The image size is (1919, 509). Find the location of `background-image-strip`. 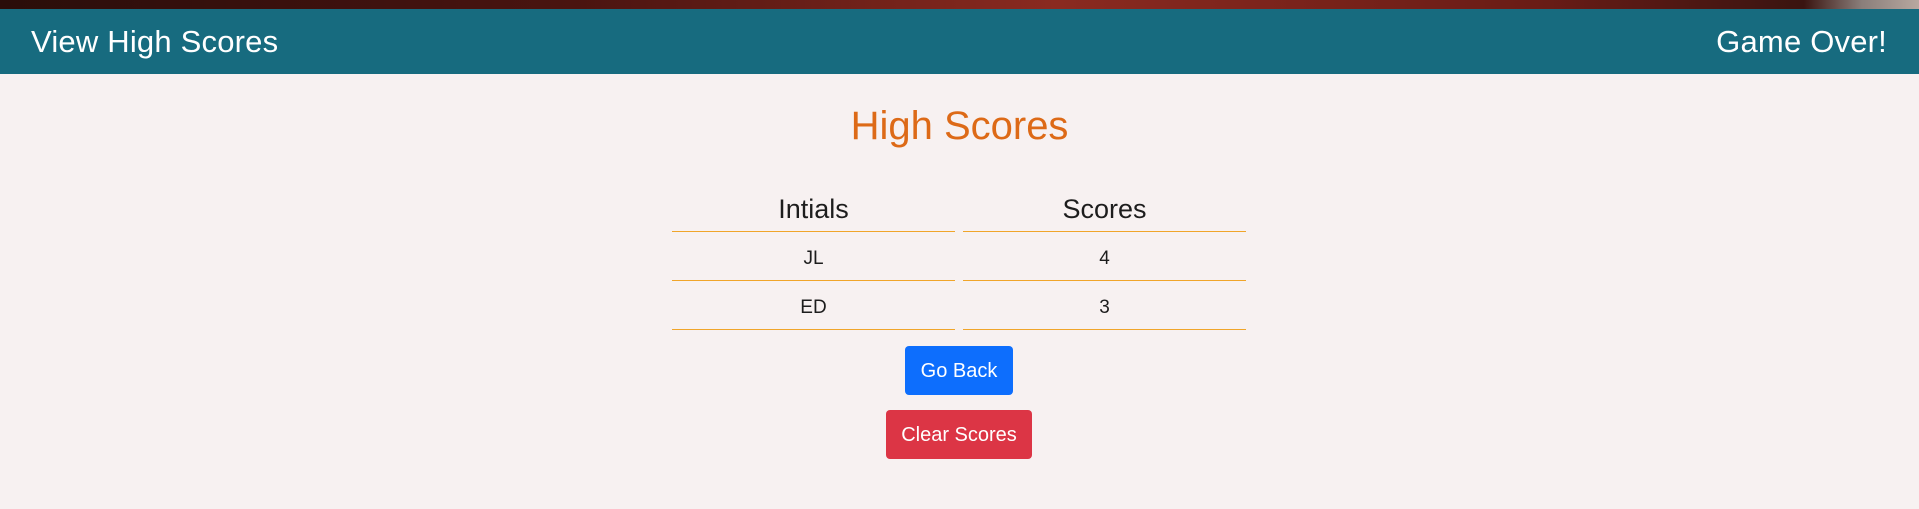

background-image-strip is located at coordinates (959, 4).